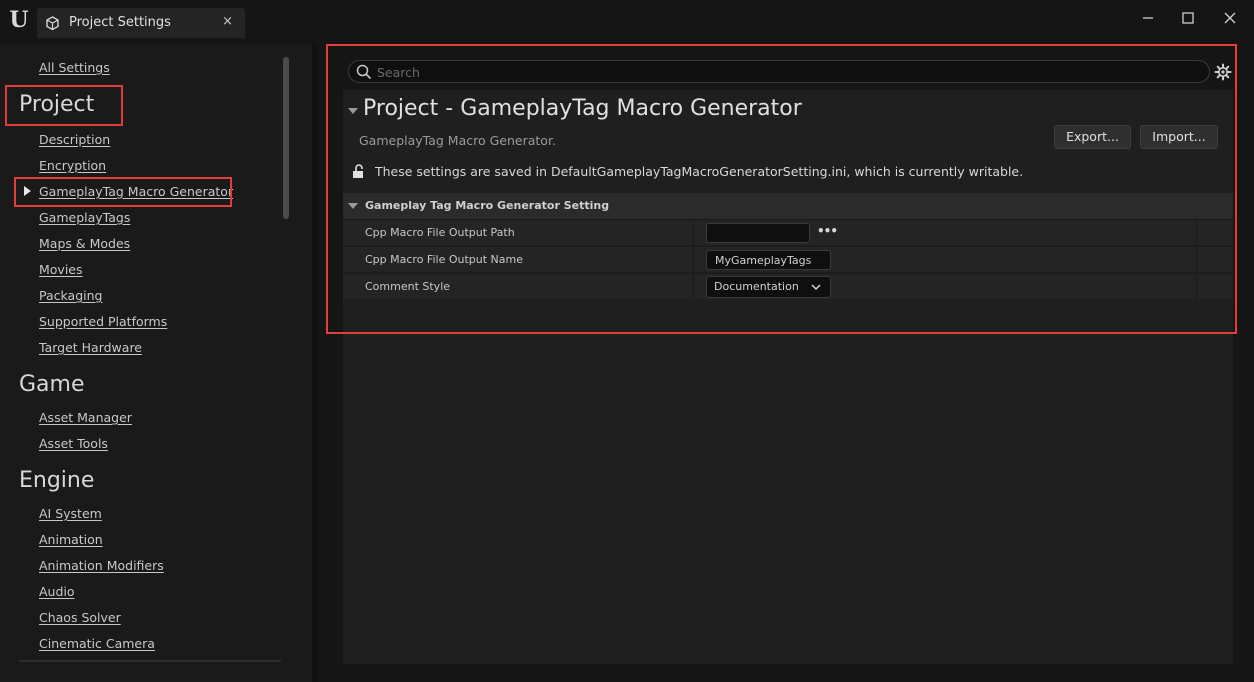 The image size is (1254, 682). What do you see at coordinates (74, 139) in the screenshot?
I see `sidebar-item-description: Description` at bounding box center [74, 139].